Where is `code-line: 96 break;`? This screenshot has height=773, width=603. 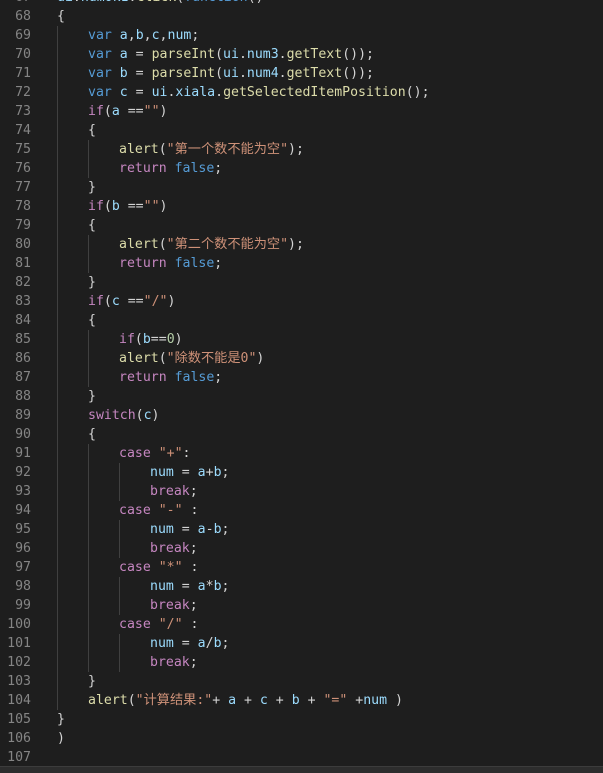
code-line: 96 break; is located at coordinates (301, 548).